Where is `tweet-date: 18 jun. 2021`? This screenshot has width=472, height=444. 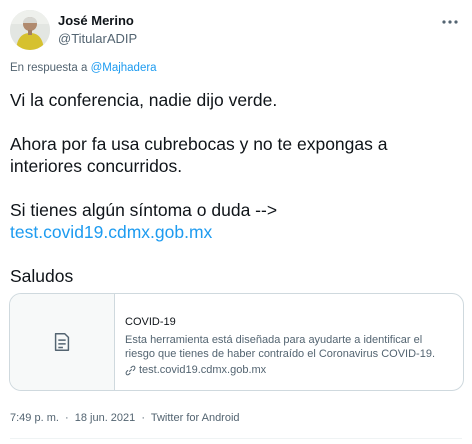
tweet-date: 18 jun. 2021 is located at coordinates (105, 418).